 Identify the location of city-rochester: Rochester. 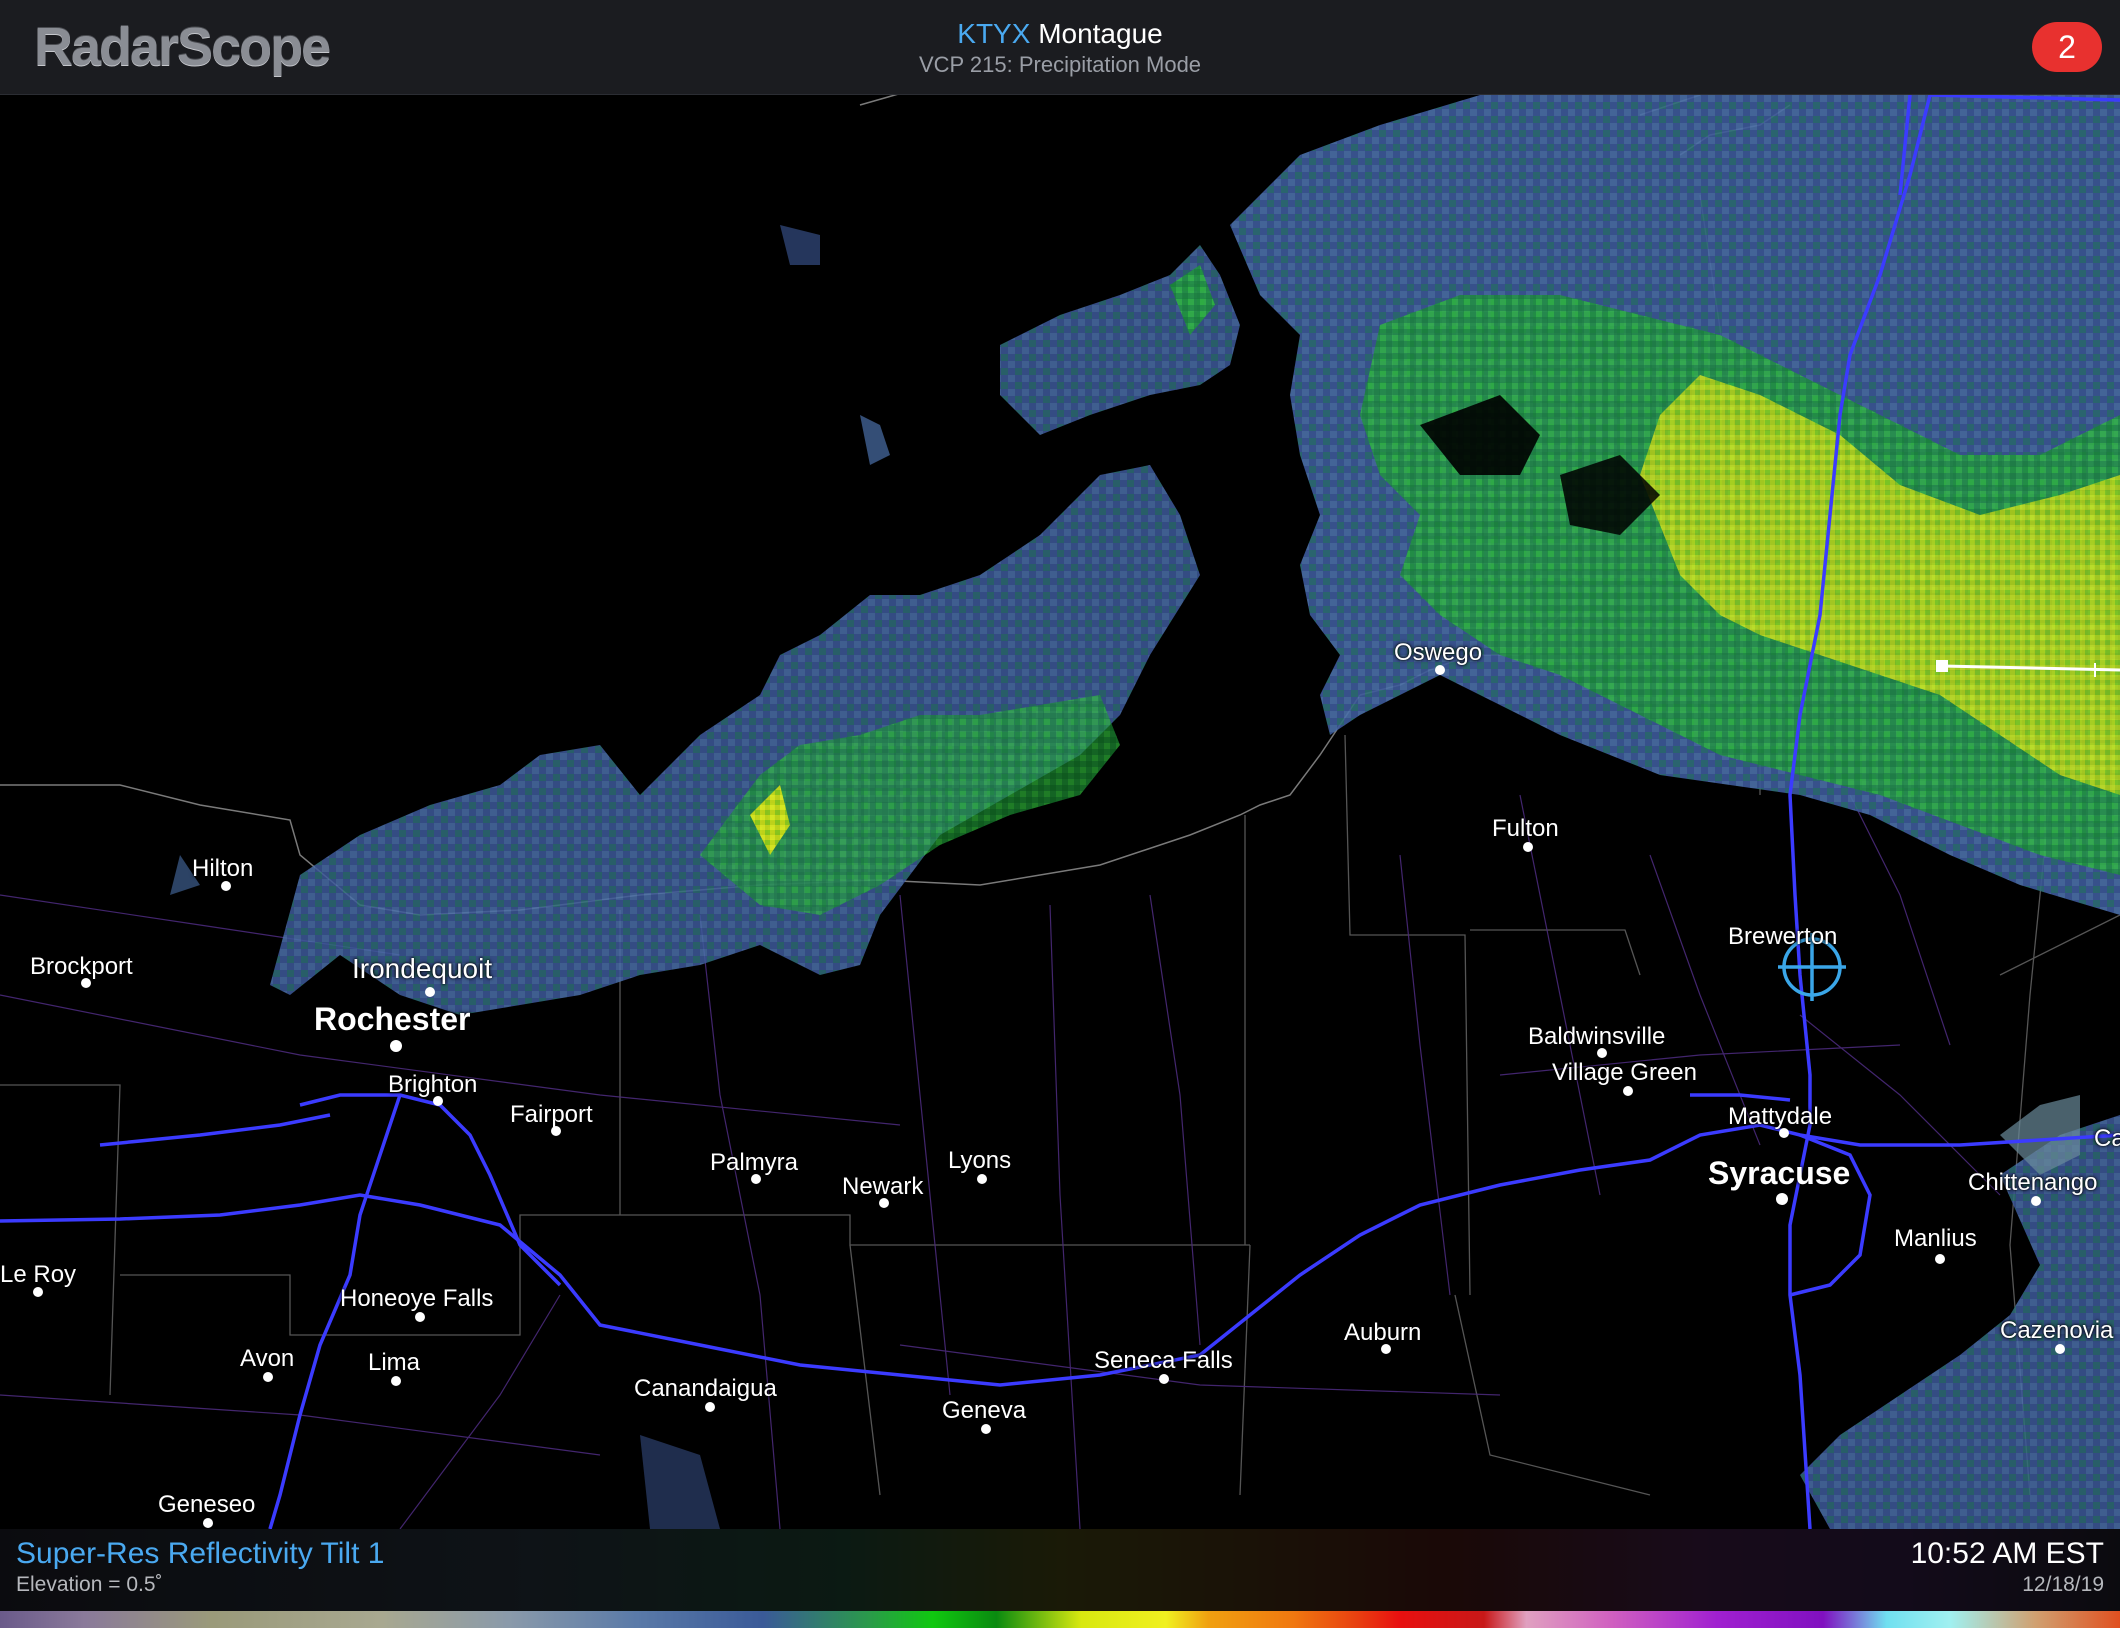
(392, 1019).